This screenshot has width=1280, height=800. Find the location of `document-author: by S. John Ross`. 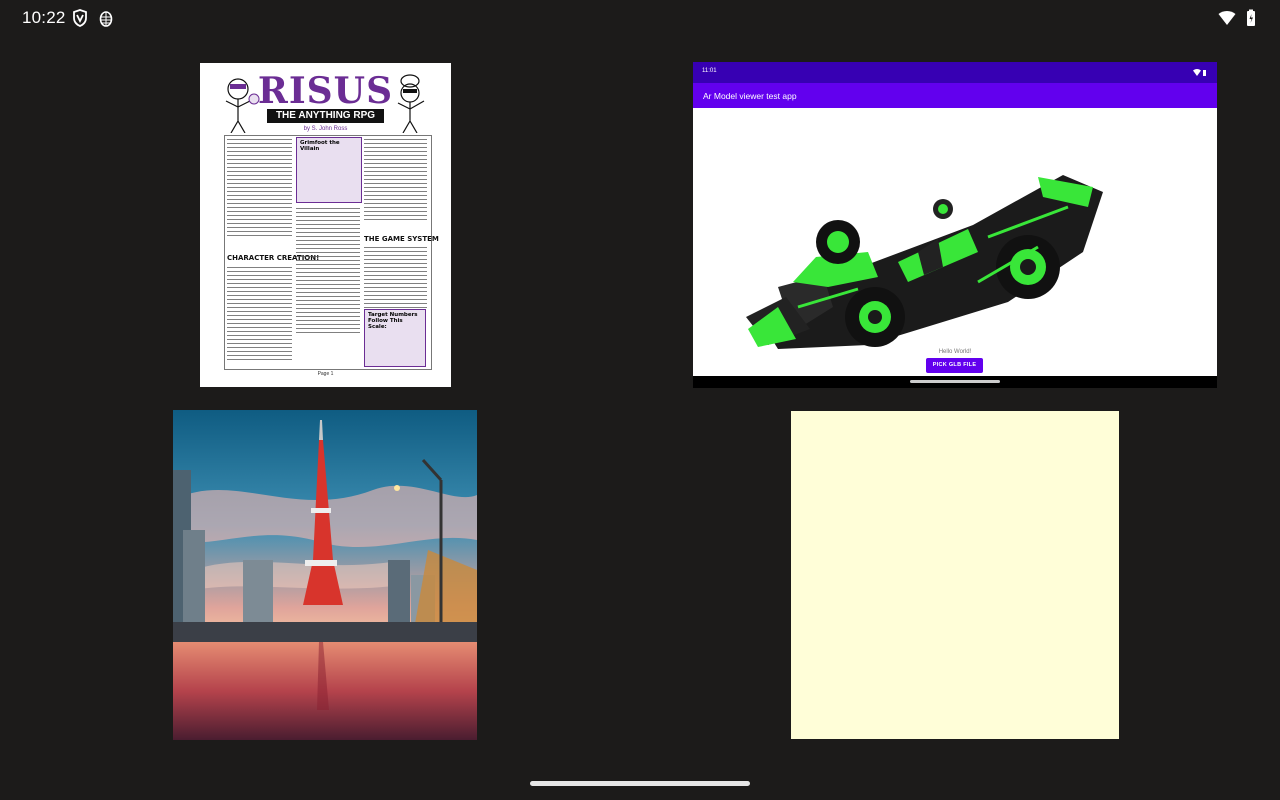

document-author: by S. John Ross is located at coordinates (325, 129).